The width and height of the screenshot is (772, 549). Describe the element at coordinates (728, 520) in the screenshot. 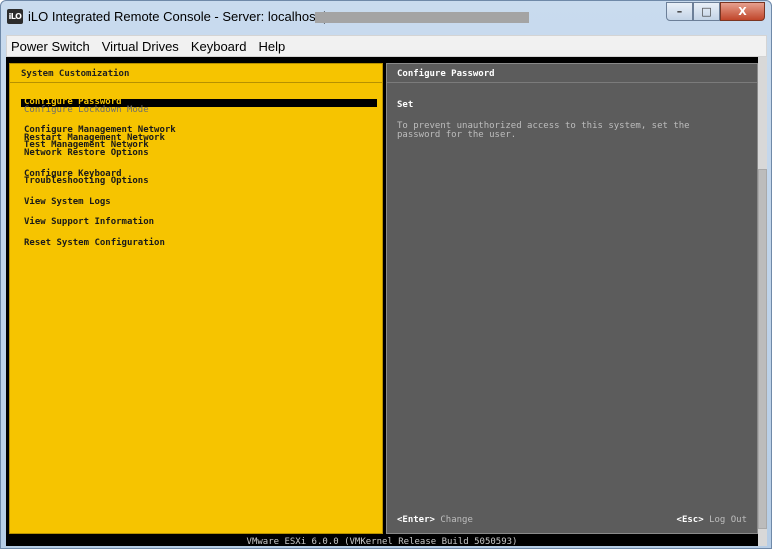

I see `esc-action-label: Log Out` at that location.